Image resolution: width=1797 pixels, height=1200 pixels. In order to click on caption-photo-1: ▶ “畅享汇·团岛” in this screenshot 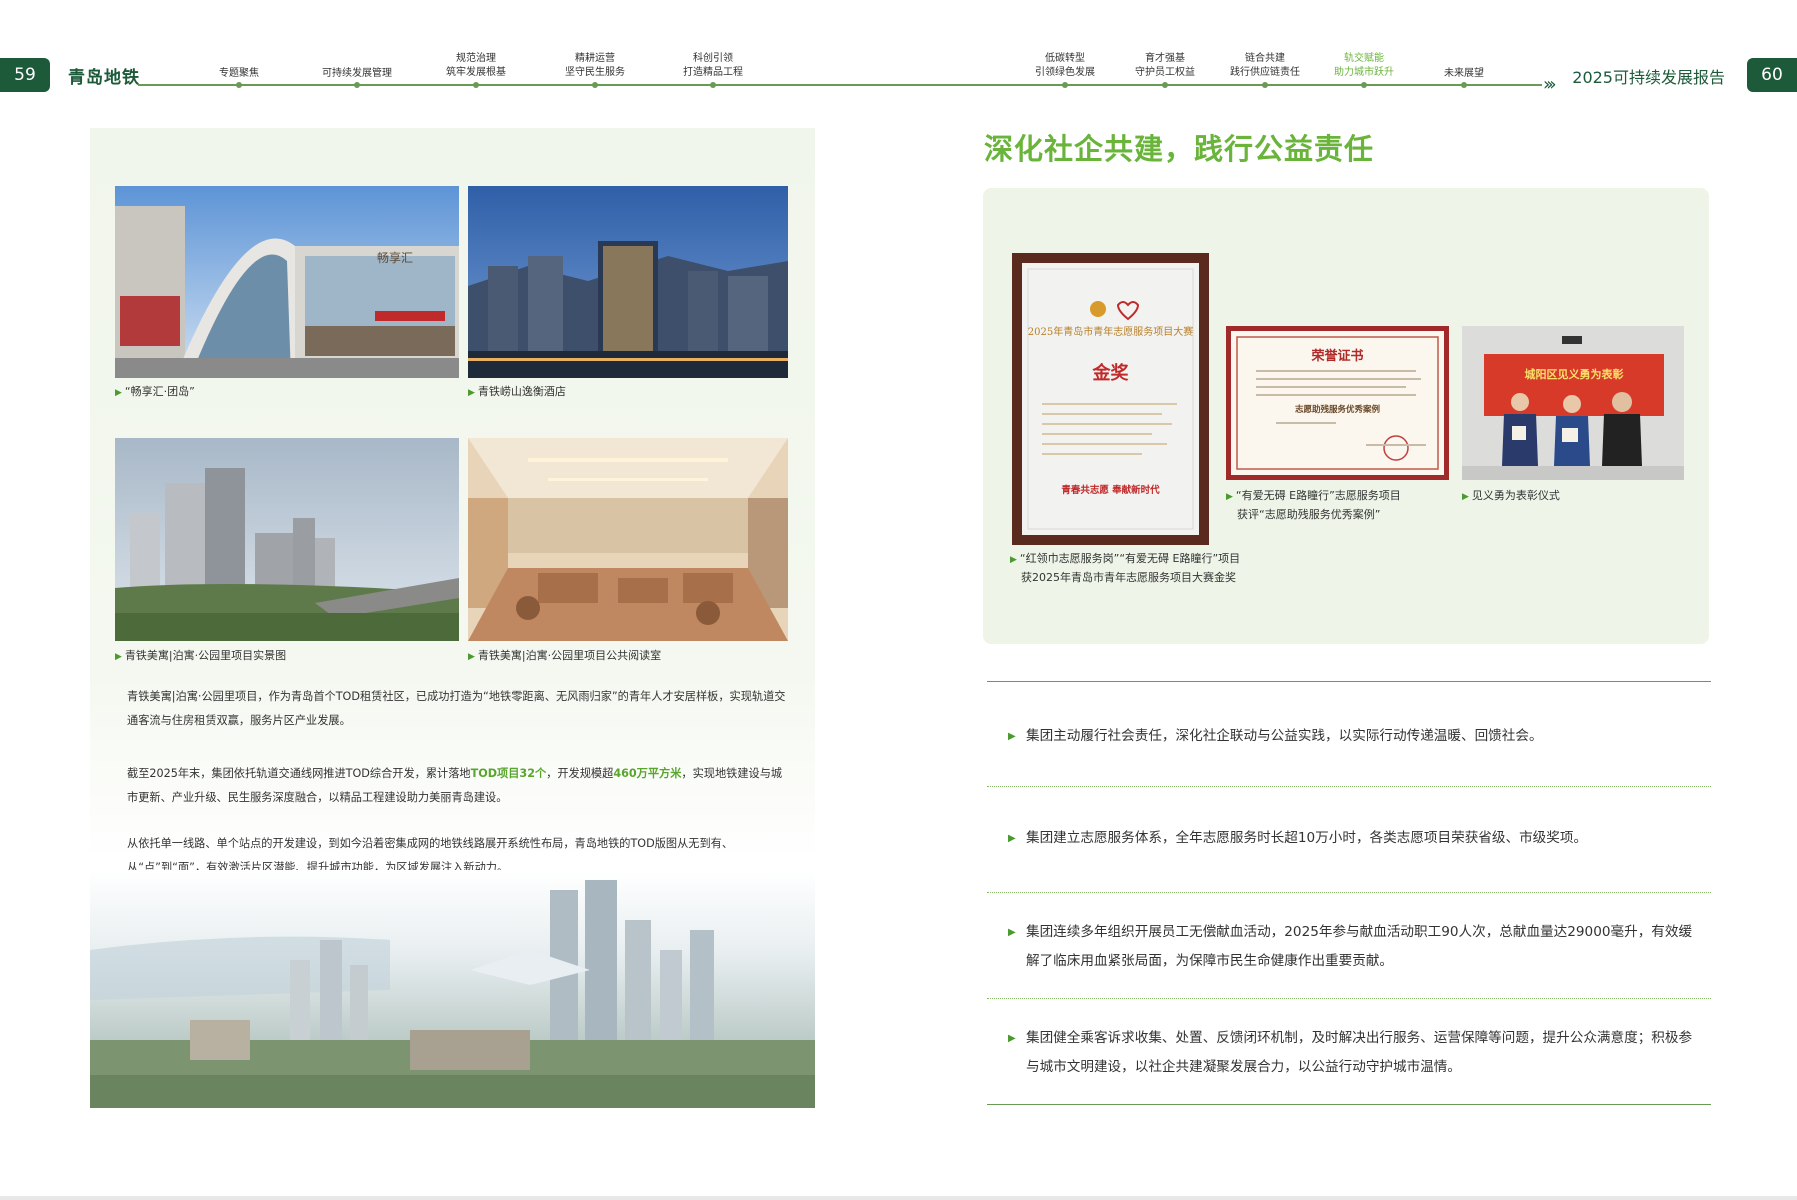, I will do `click(155, 391)`.